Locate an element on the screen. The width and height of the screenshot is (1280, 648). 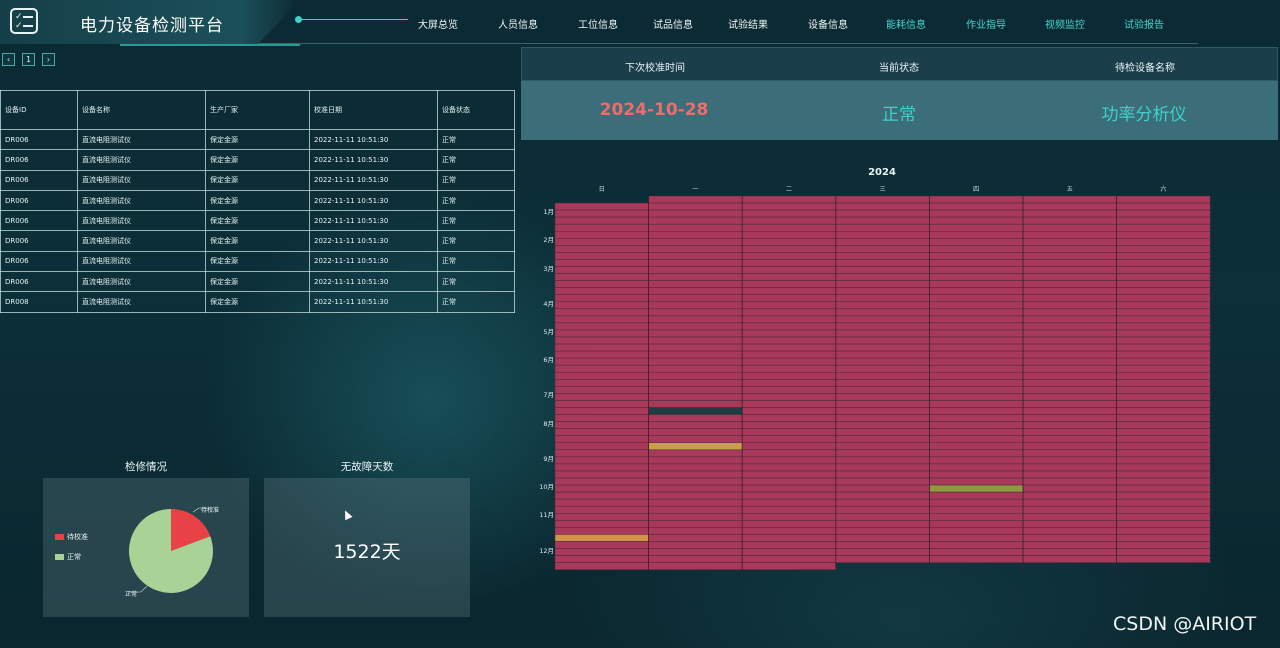
nav-energy: 能耗信息 is located at coordinates (906, 23).